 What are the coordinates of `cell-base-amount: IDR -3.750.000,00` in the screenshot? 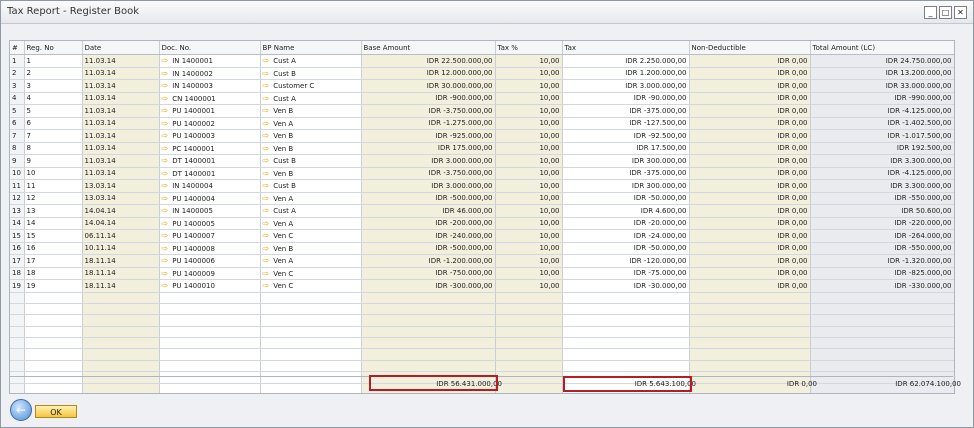 It's located at (428, 173).